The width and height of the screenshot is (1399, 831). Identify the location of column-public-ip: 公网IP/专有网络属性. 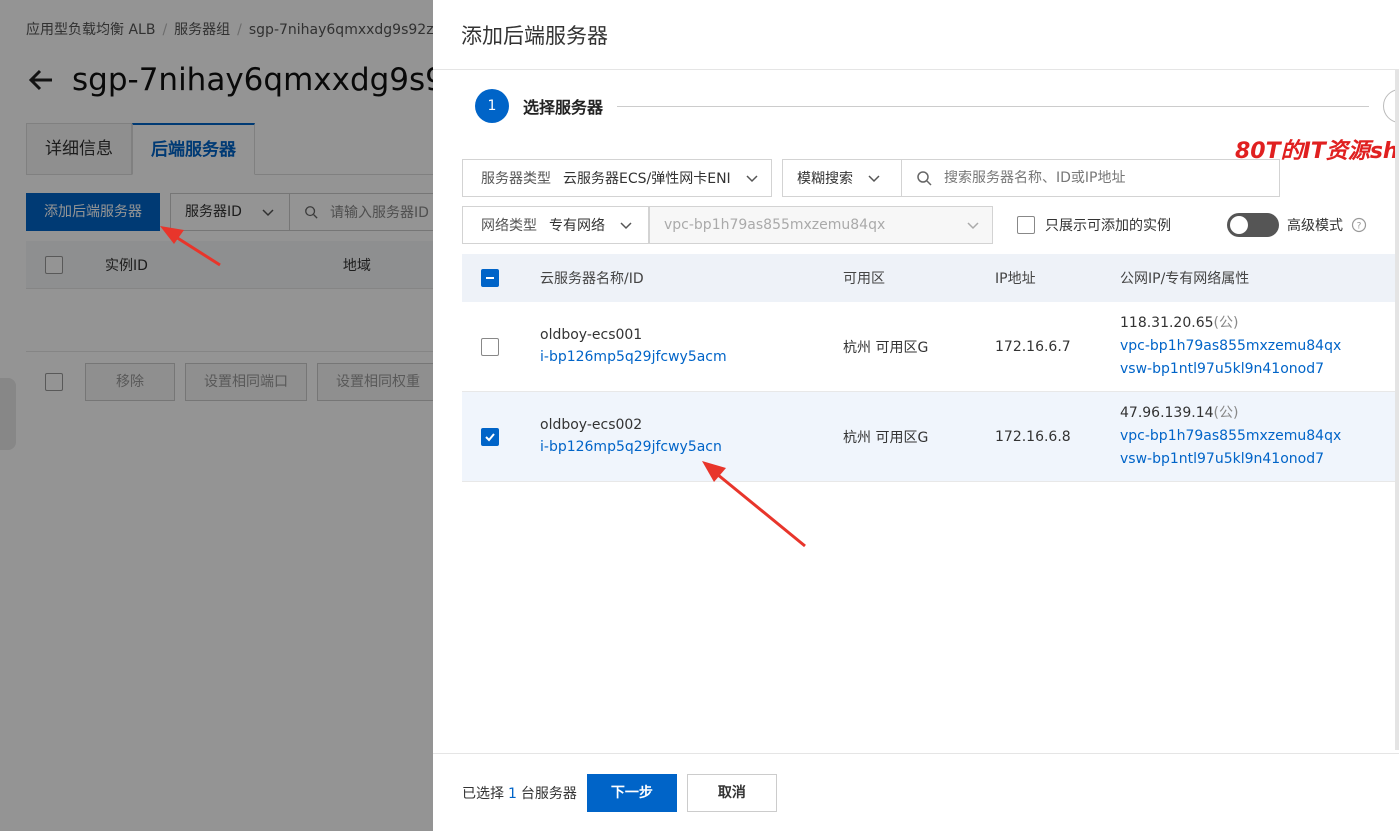
(1185, 279).